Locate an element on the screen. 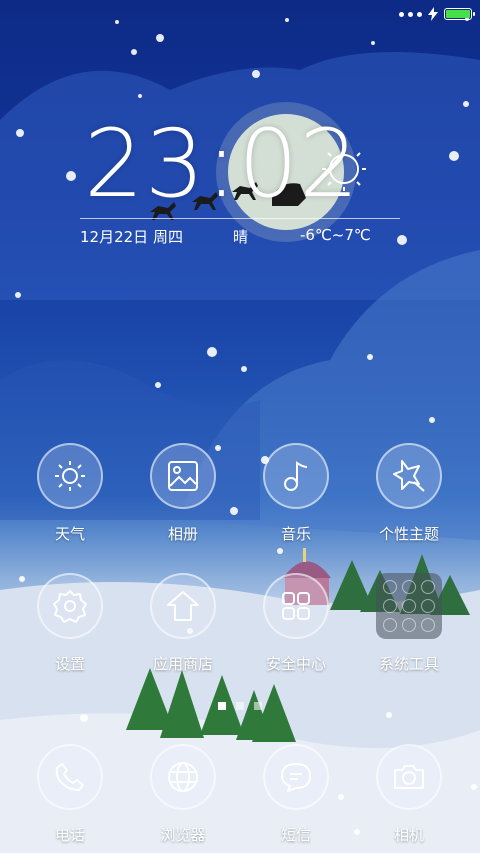  app-label: 安全中心 is located at coordinates (295, 664).